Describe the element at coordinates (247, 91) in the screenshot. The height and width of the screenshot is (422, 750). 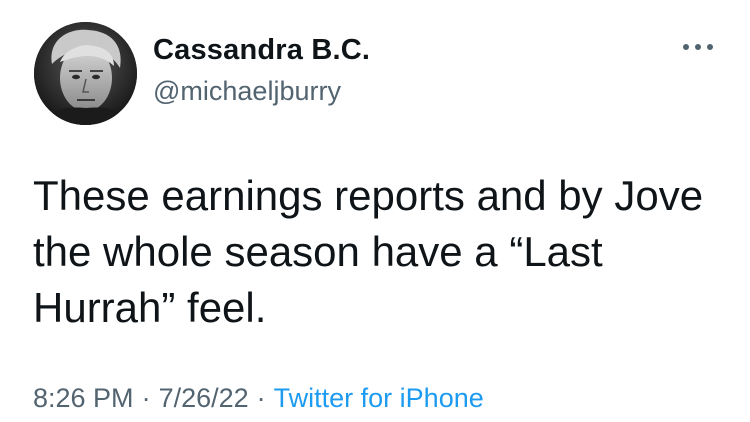
I see `username-handle: @michaeljburry` at that location.